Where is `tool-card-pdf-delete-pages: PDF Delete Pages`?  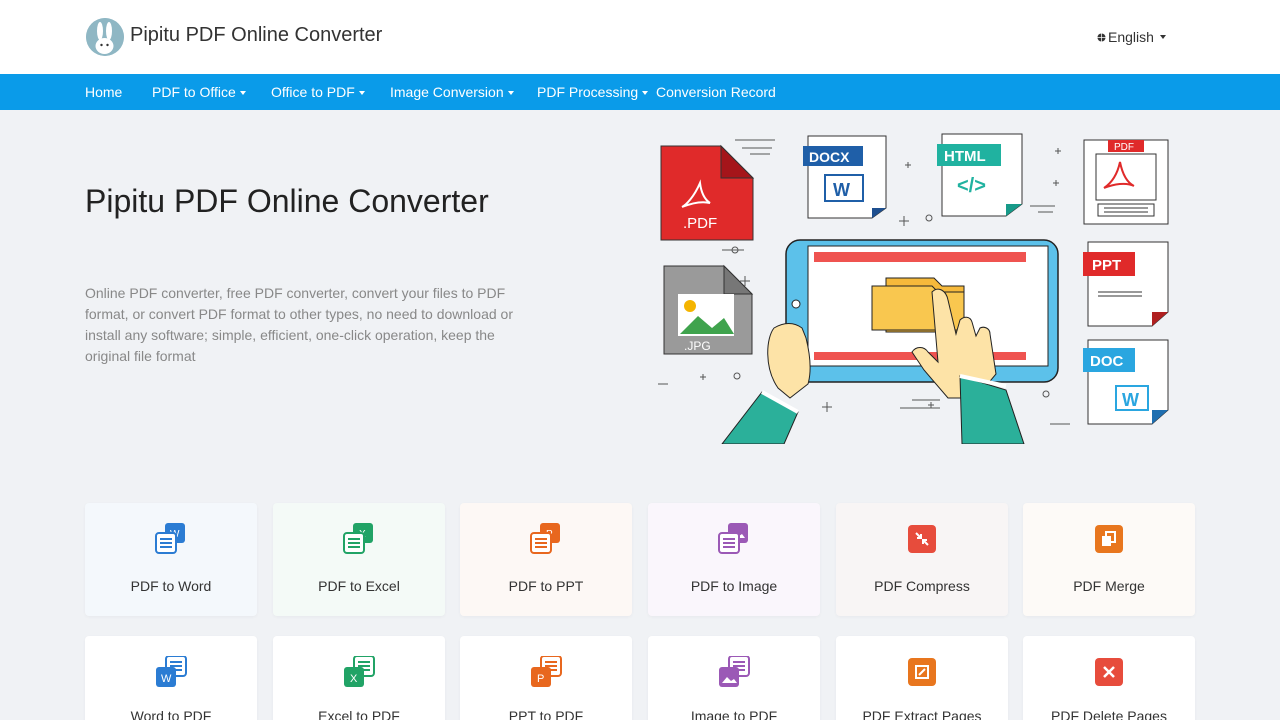
tool-card-pdf-delete-pages: PDF Delete Pages is located at coordinates (1109, 678).